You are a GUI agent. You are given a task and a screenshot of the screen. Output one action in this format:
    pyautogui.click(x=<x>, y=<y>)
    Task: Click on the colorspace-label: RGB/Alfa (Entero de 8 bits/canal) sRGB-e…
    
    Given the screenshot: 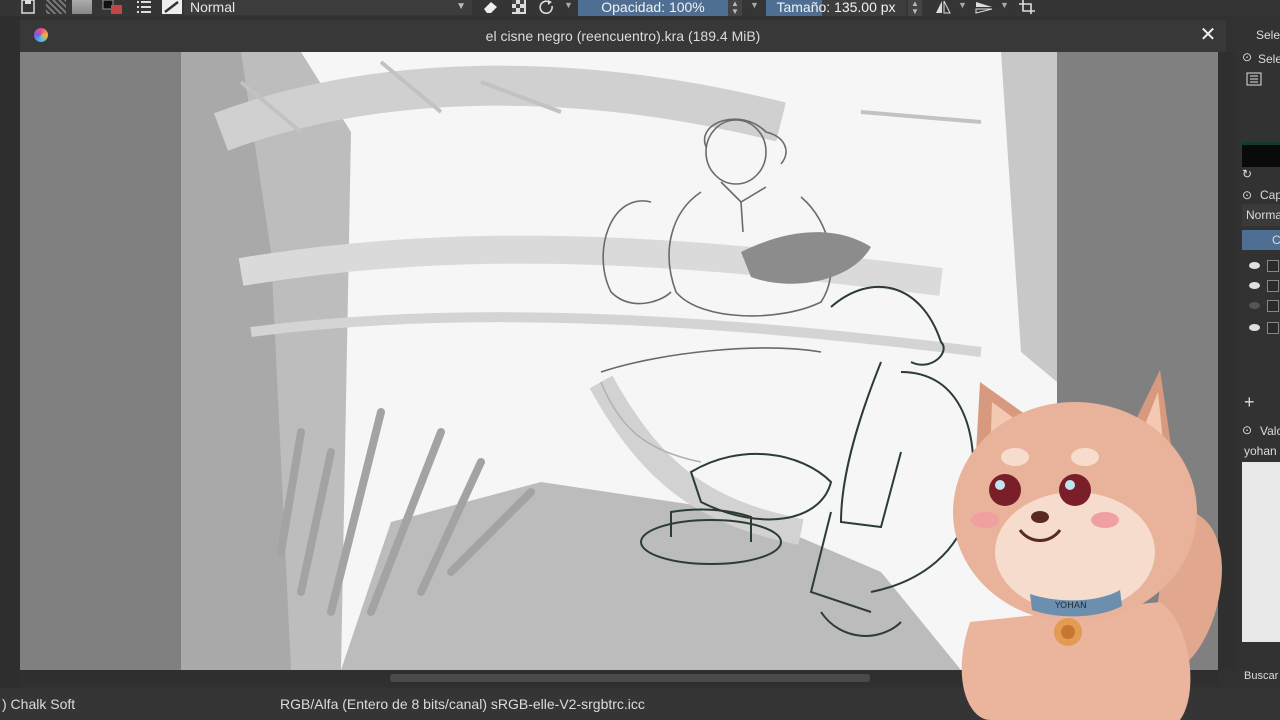 What is the action you would take?
    pyautogui.click(x=462, y=704)
    